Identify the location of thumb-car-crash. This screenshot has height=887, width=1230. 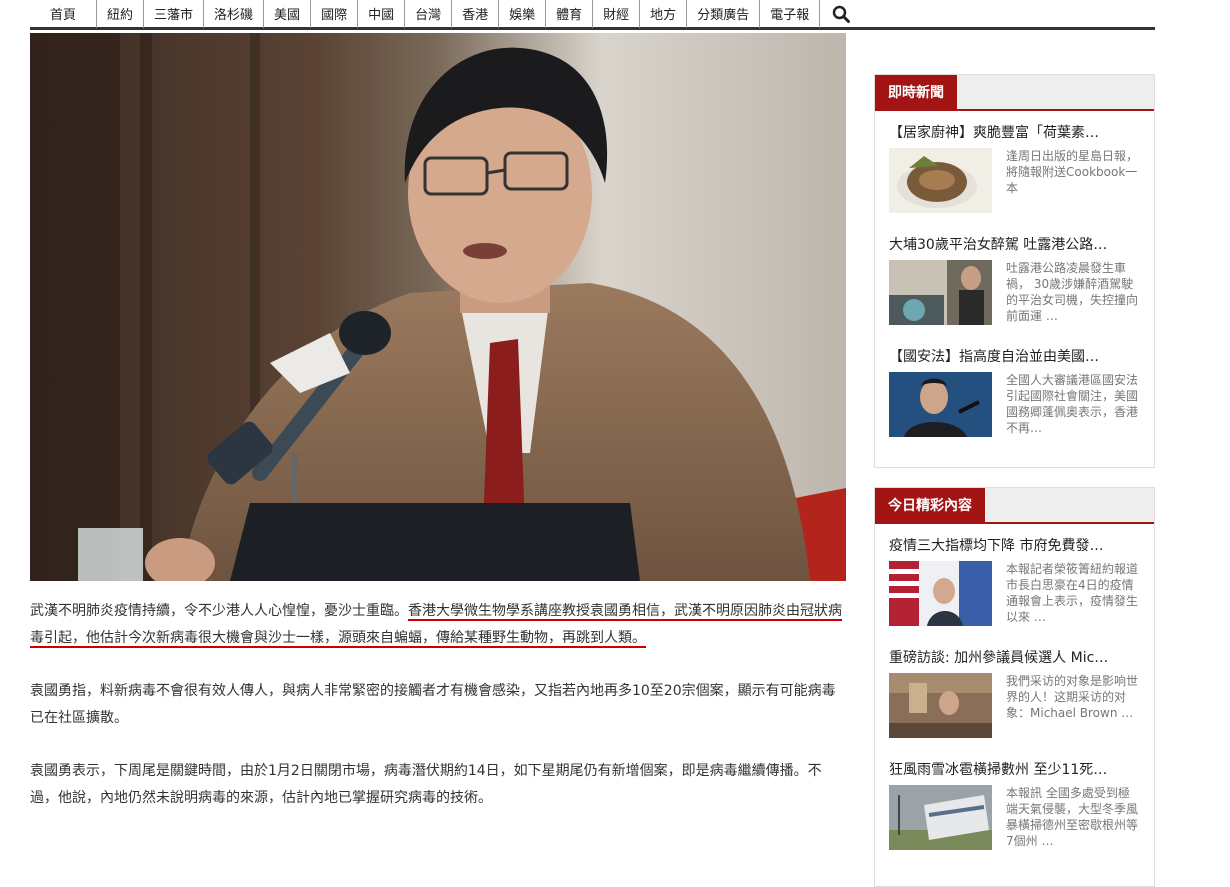
(940, 292).